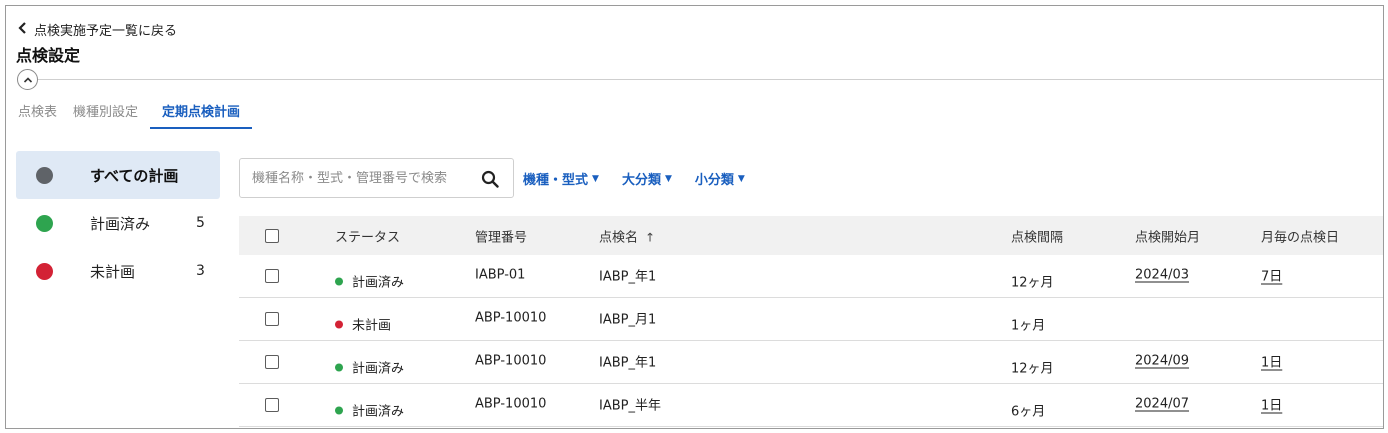 The width and height of the screenshot is (1388, 433). I want to click on back-link: 点検実施予定一覧に戻る, so click(97, 29).